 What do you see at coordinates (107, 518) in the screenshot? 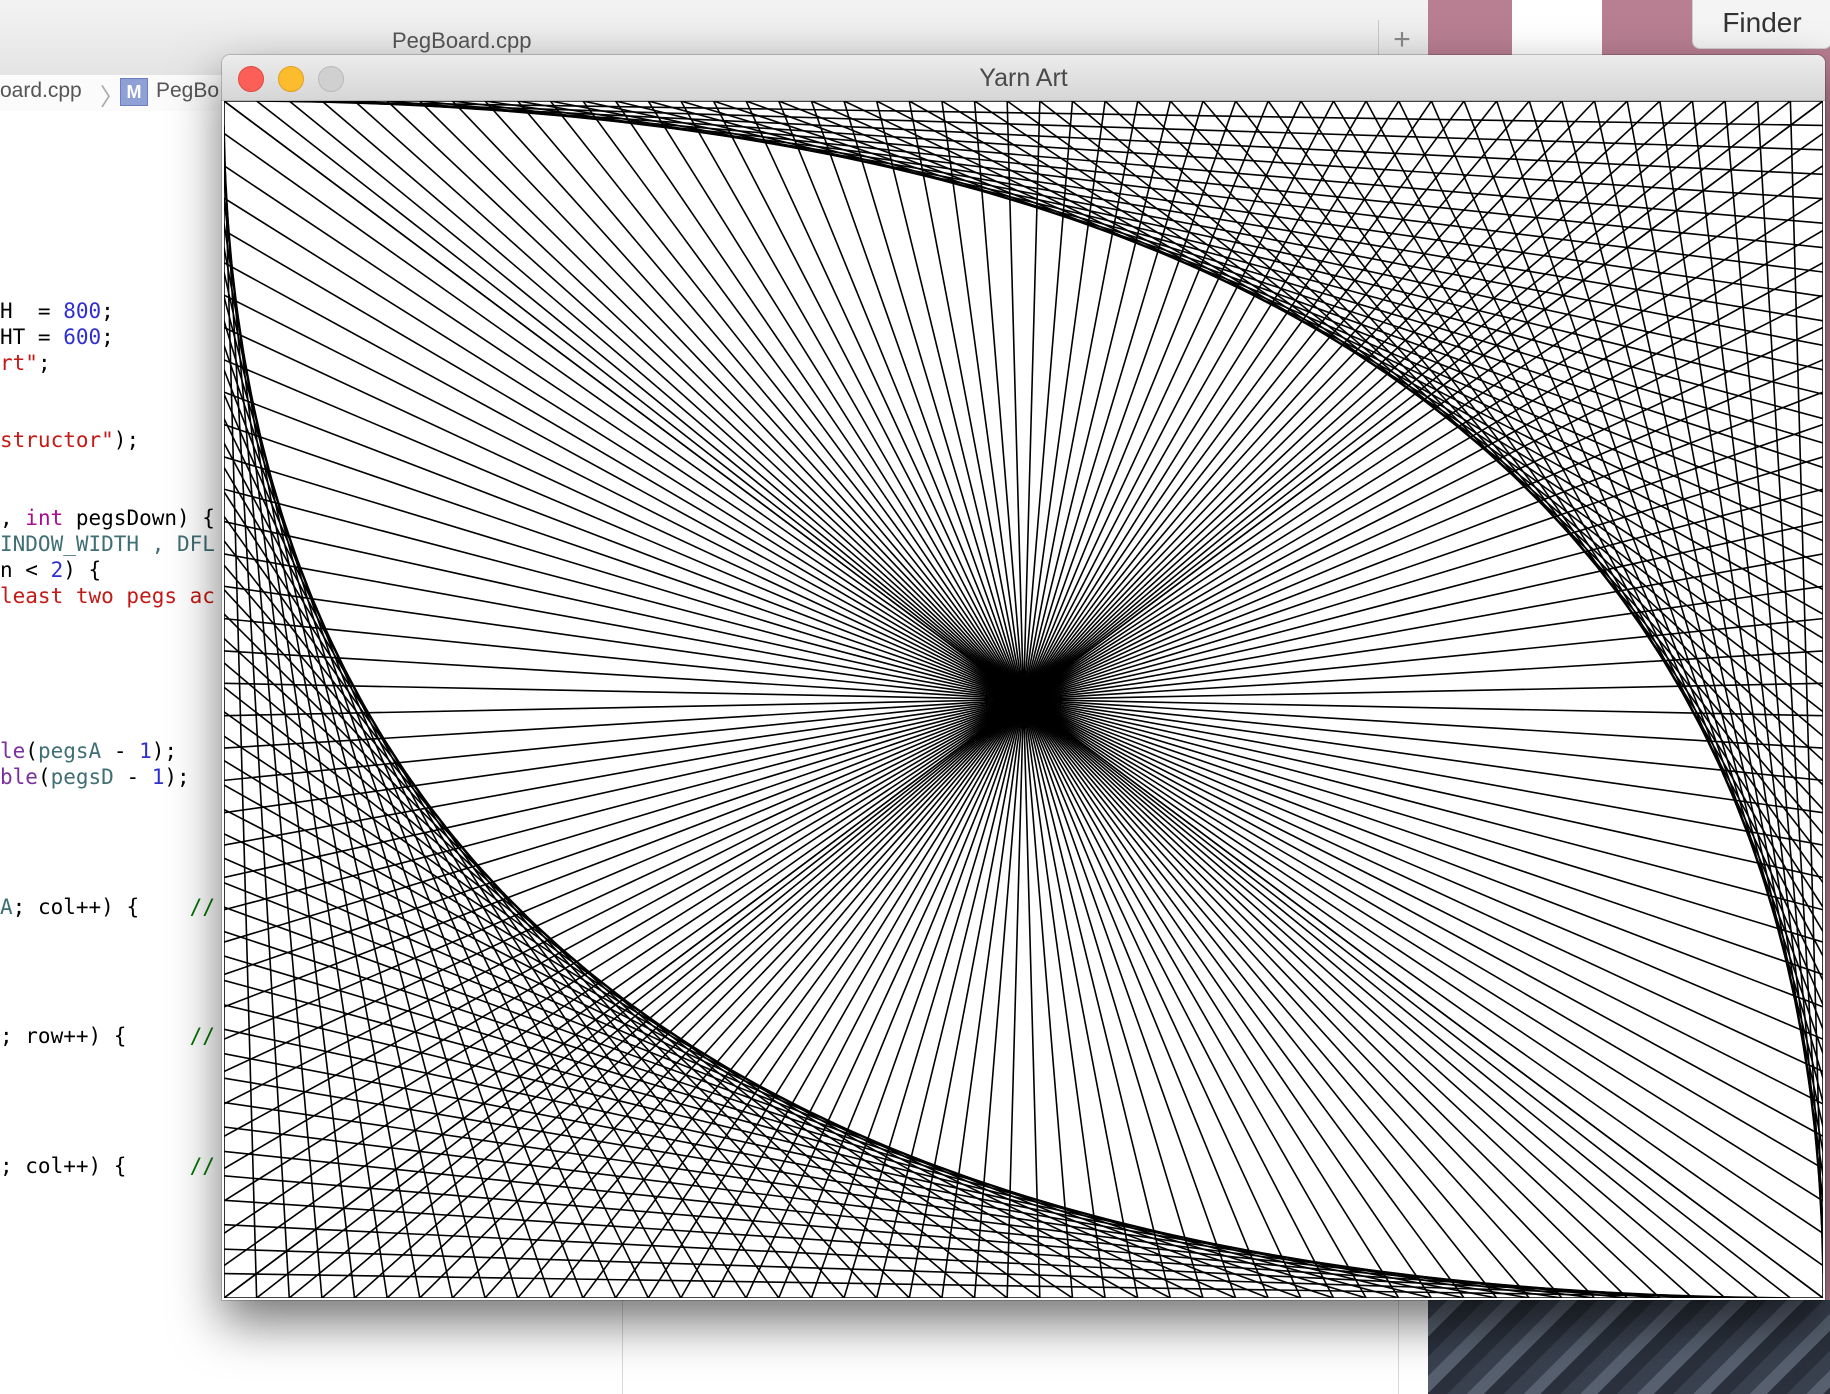
I see `code-line: , int pegsDown) {` at bounding box center [107, 518].